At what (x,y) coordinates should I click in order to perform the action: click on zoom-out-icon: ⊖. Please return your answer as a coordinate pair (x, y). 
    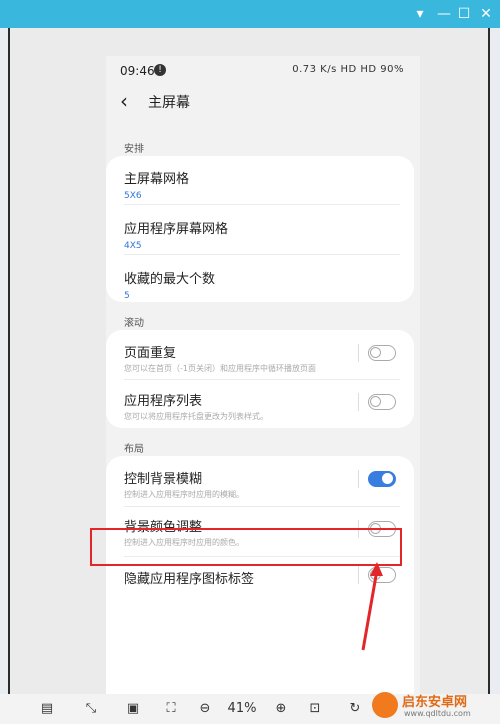
    Looking at the image, I should click on (205, 709).